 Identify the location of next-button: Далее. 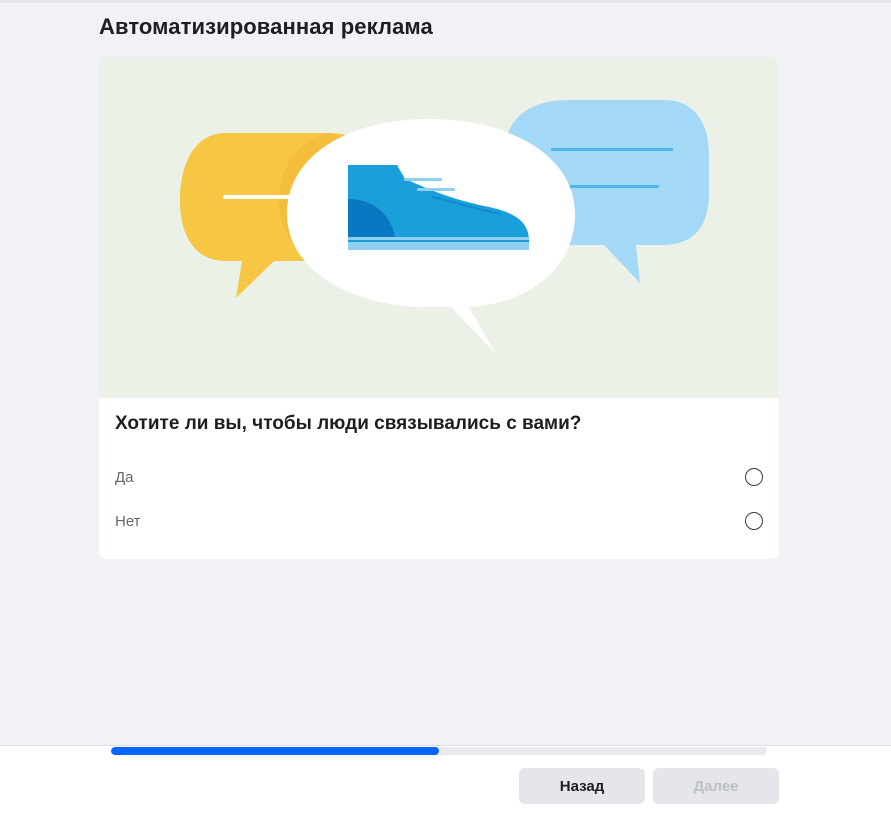
(716, 786).